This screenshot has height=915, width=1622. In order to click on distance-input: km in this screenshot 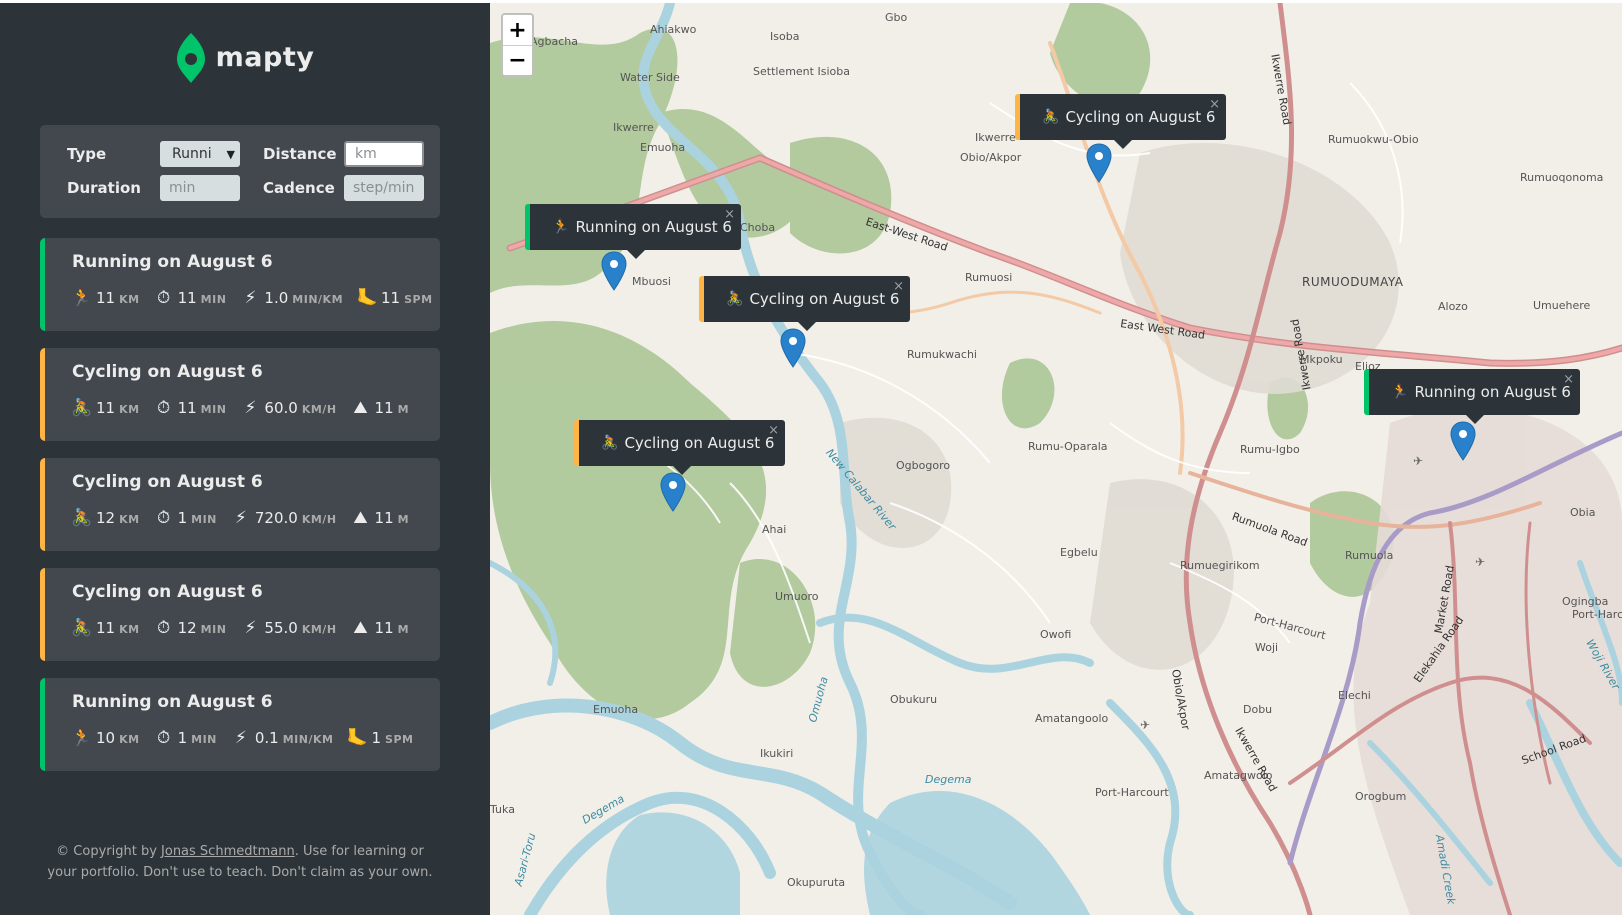, I will do `click(384, 154)`.